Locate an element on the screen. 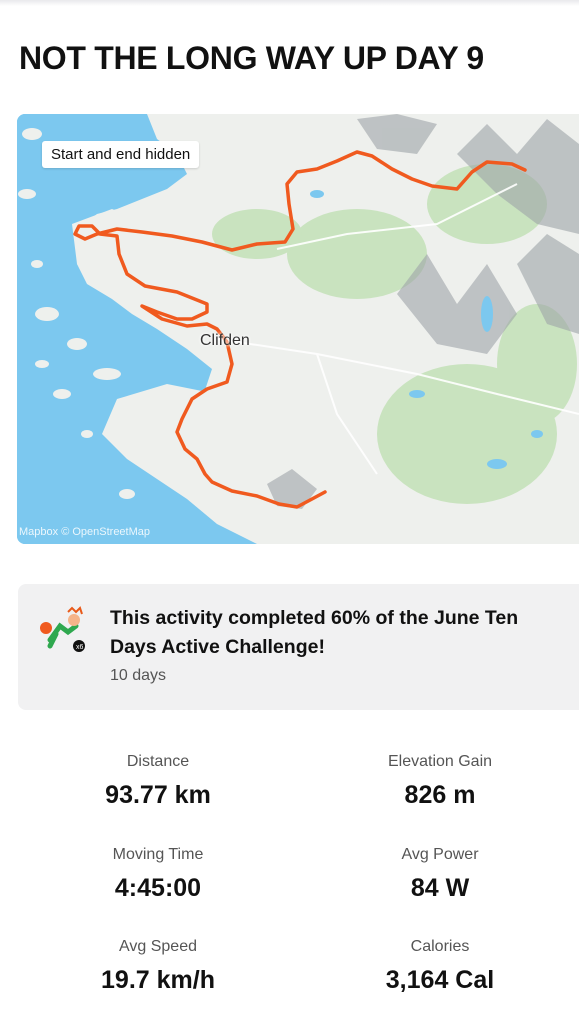 The height and width of the screenshot is (1024, 579). start-end-hidden-badge: Start and end hidden is located at coordinates (121, 154).